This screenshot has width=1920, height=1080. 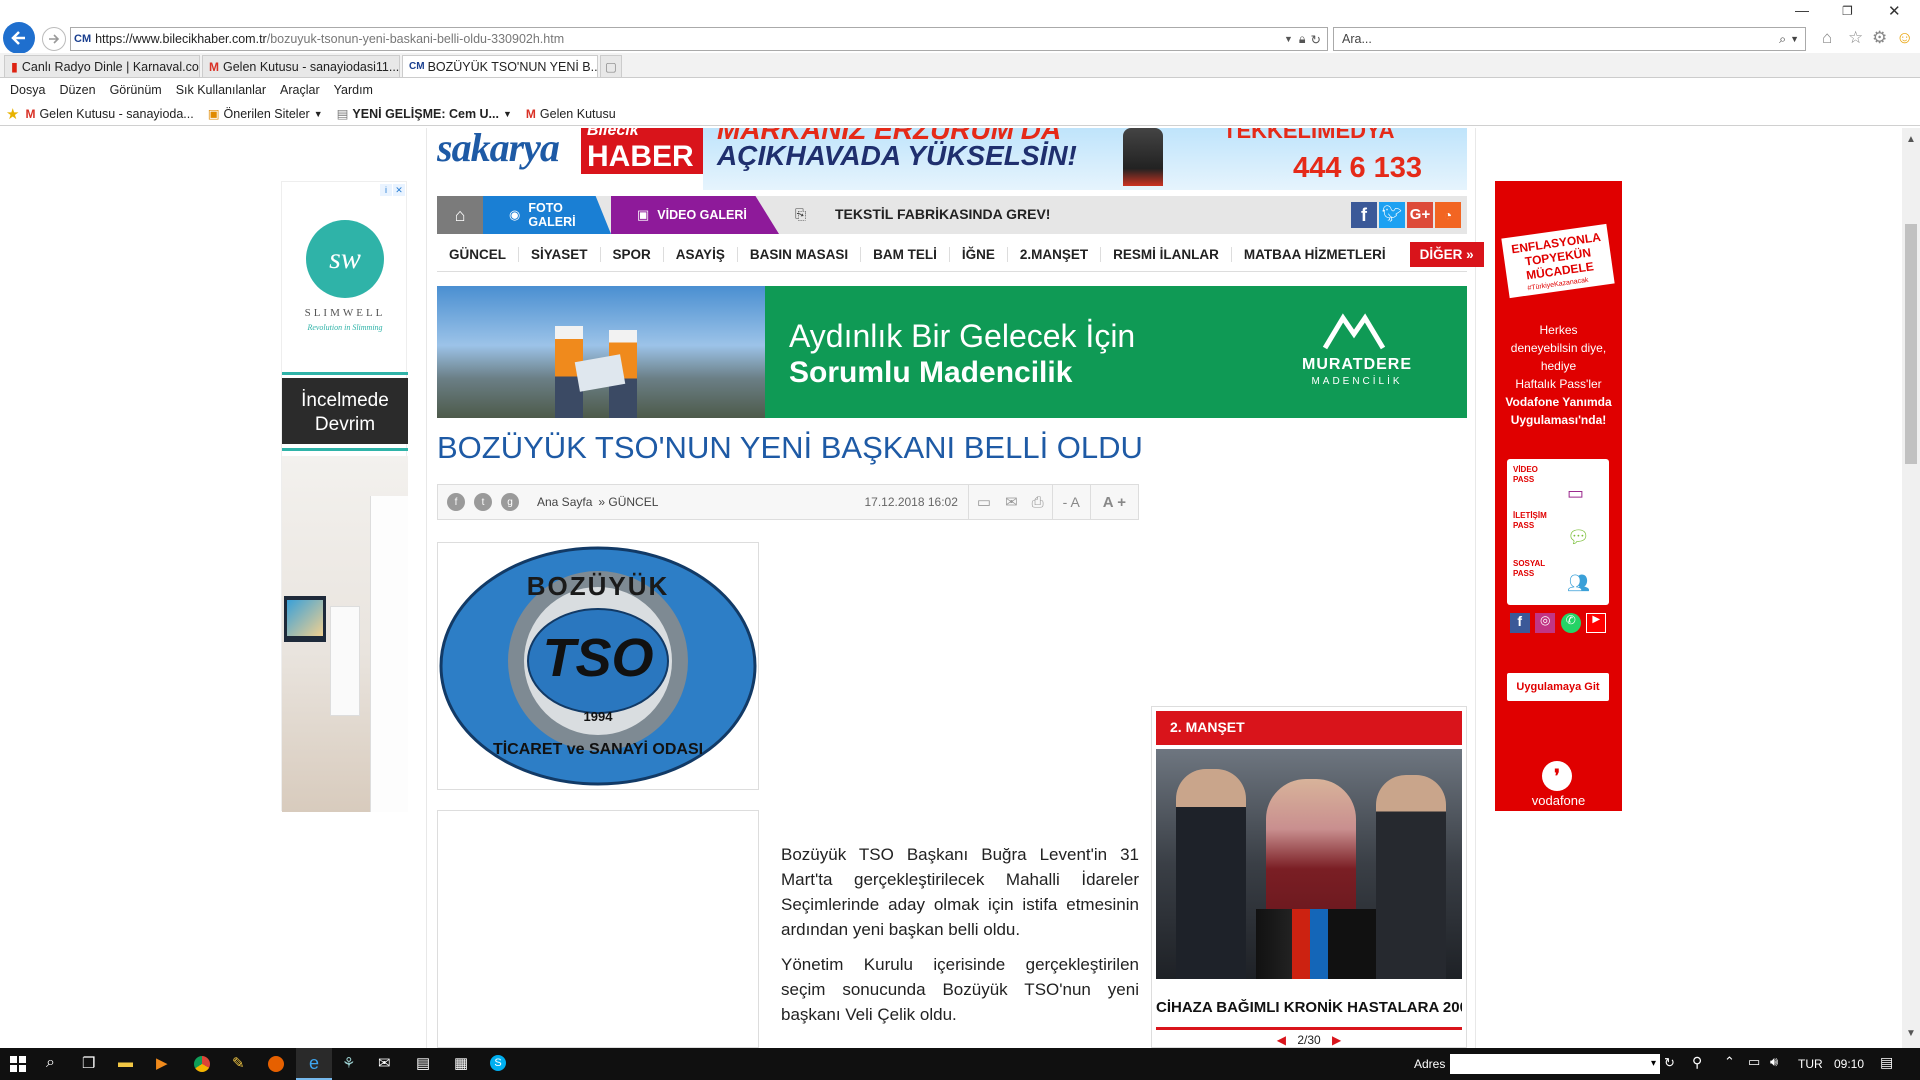 I want to click on calculator-icon: ▦, so click(x=461, y=1063).